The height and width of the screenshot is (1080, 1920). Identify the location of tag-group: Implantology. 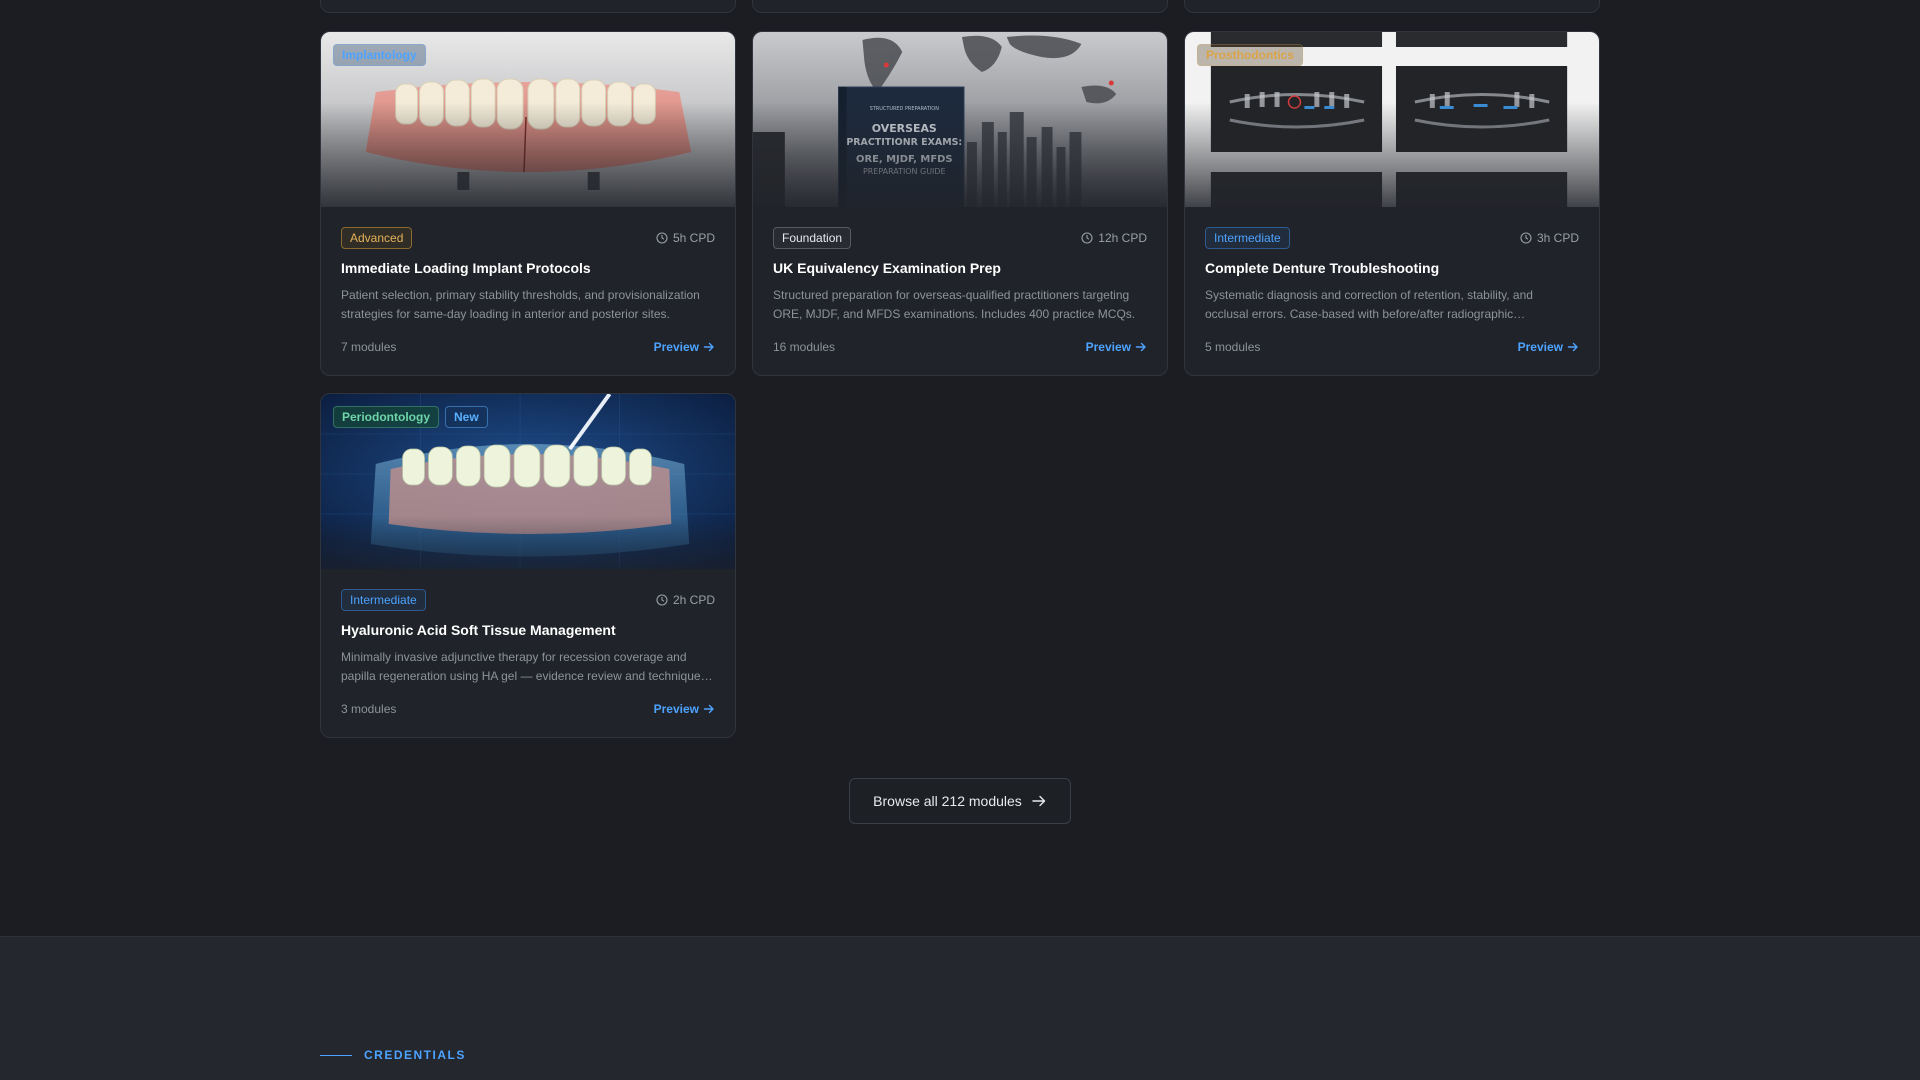
(379, 55).